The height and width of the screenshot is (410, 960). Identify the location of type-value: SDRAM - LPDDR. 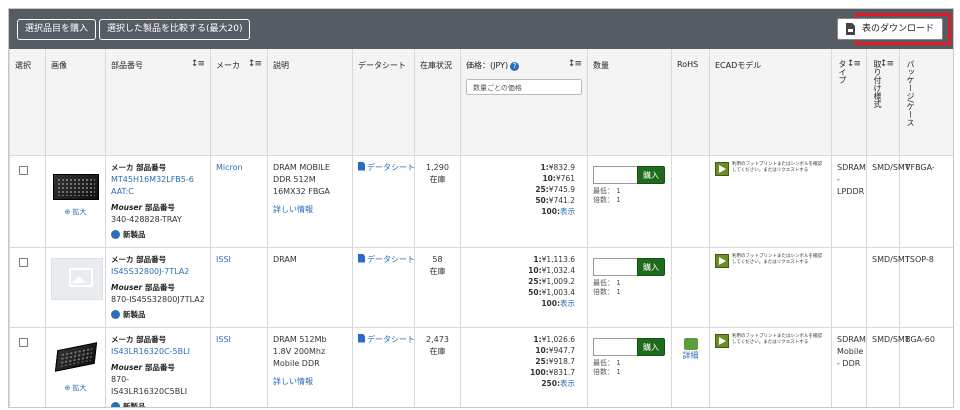
(849, 201).